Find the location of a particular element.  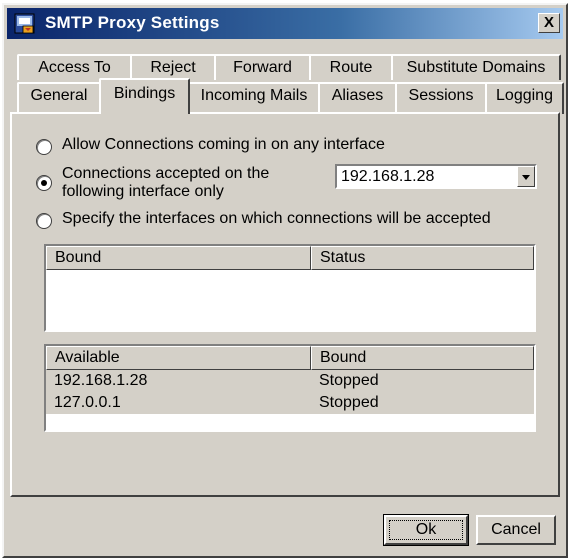

tab-route: Route is located at coordinates (351, 67).